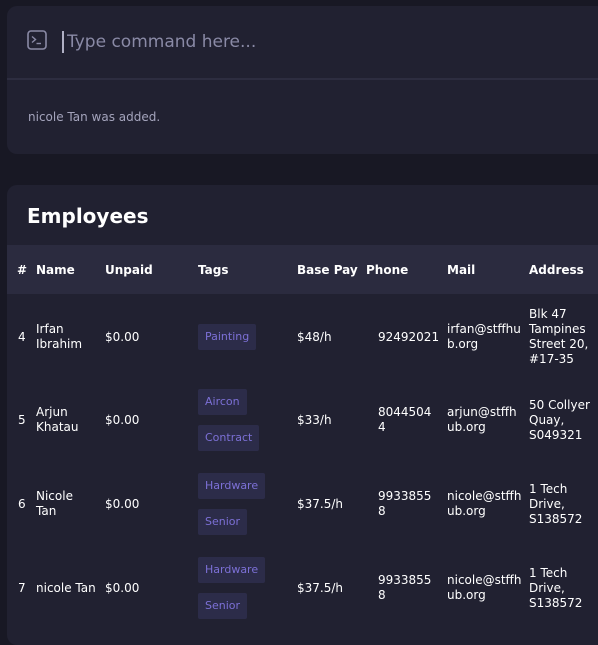 This screenshot has width=598, height=645. Describe the element at coordinates (46, 511) in the screenshot. I see `employee-name-line: Tan` at that location.